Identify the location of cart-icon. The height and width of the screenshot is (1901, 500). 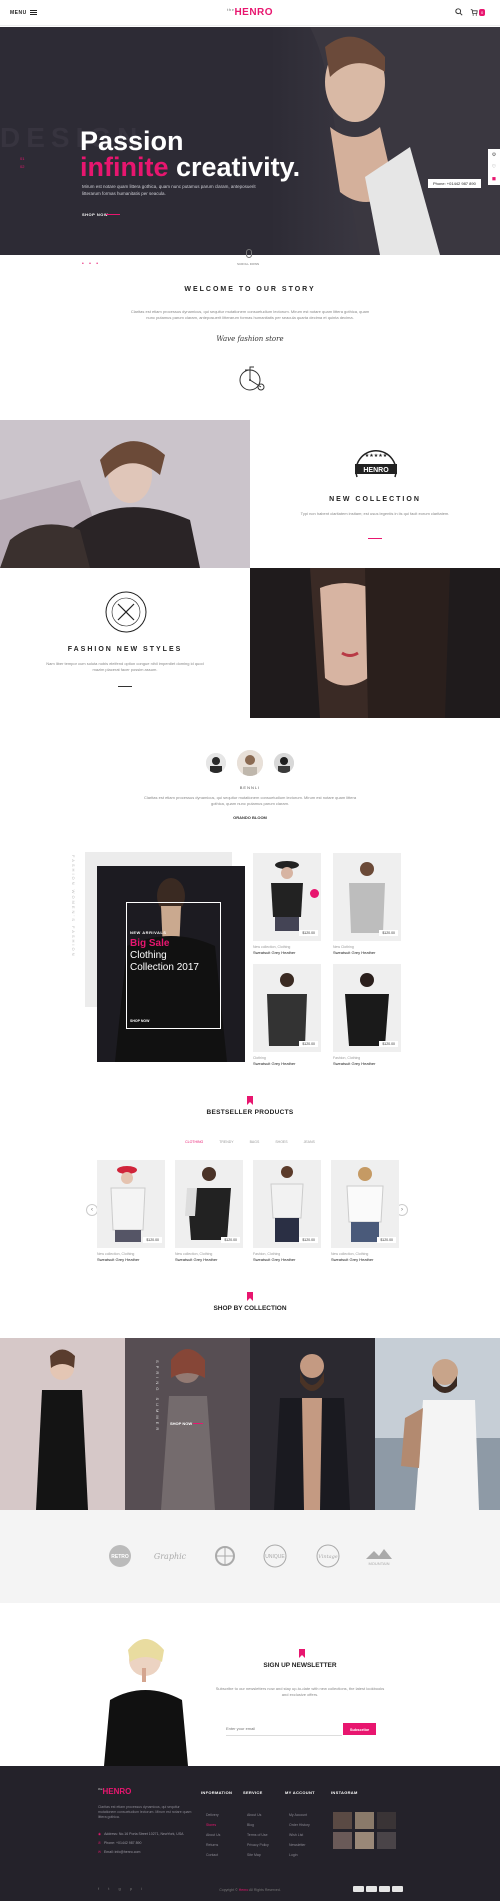
(474, 13).